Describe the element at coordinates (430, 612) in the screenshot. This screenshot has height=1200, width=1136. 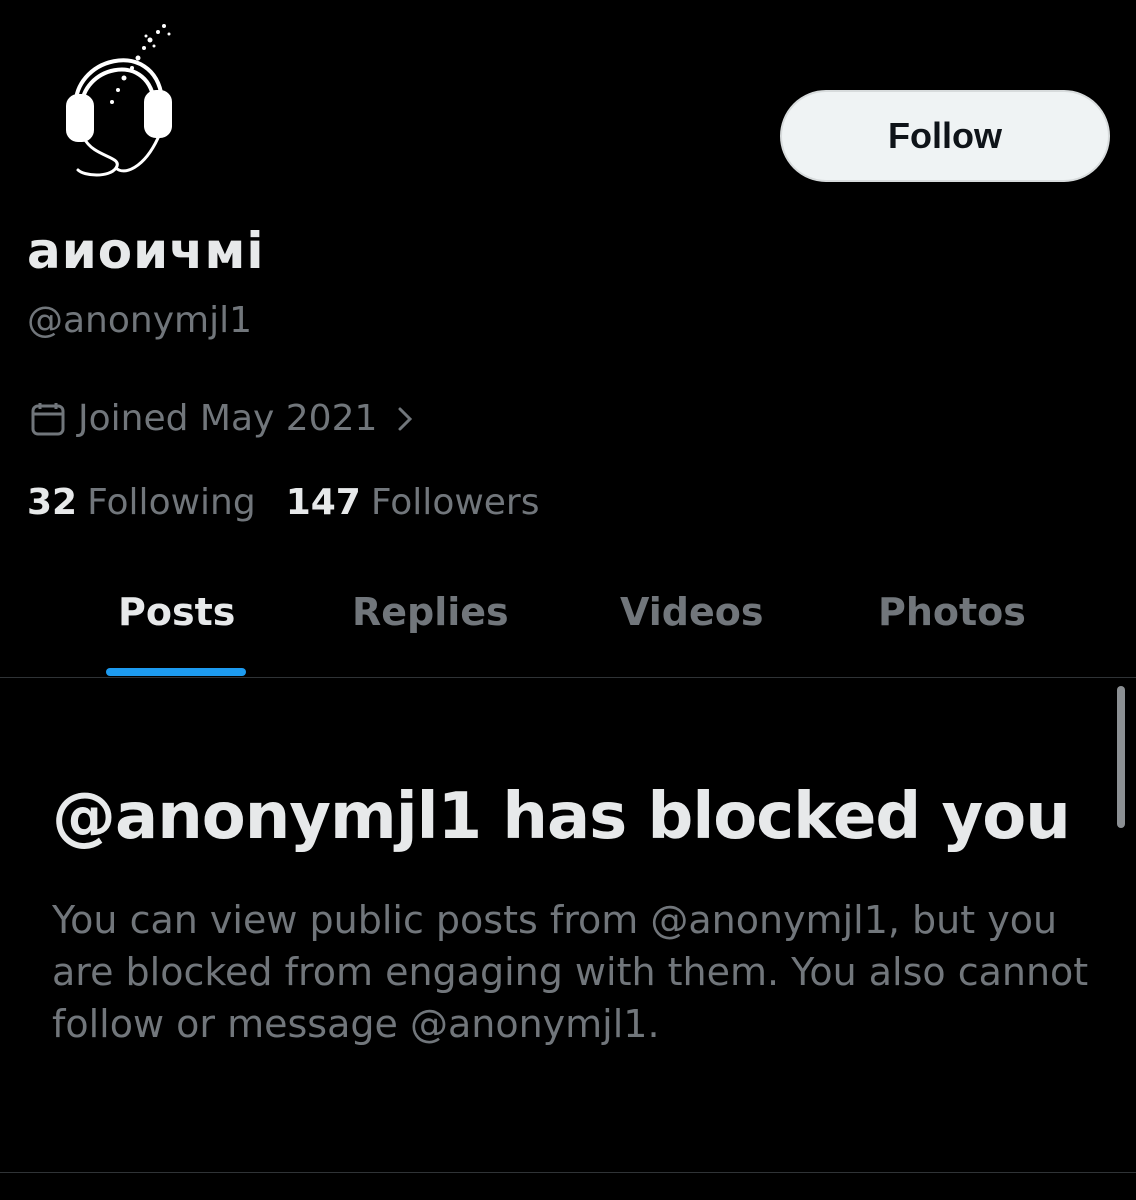
I see `tab-replies: Replies` at that location.